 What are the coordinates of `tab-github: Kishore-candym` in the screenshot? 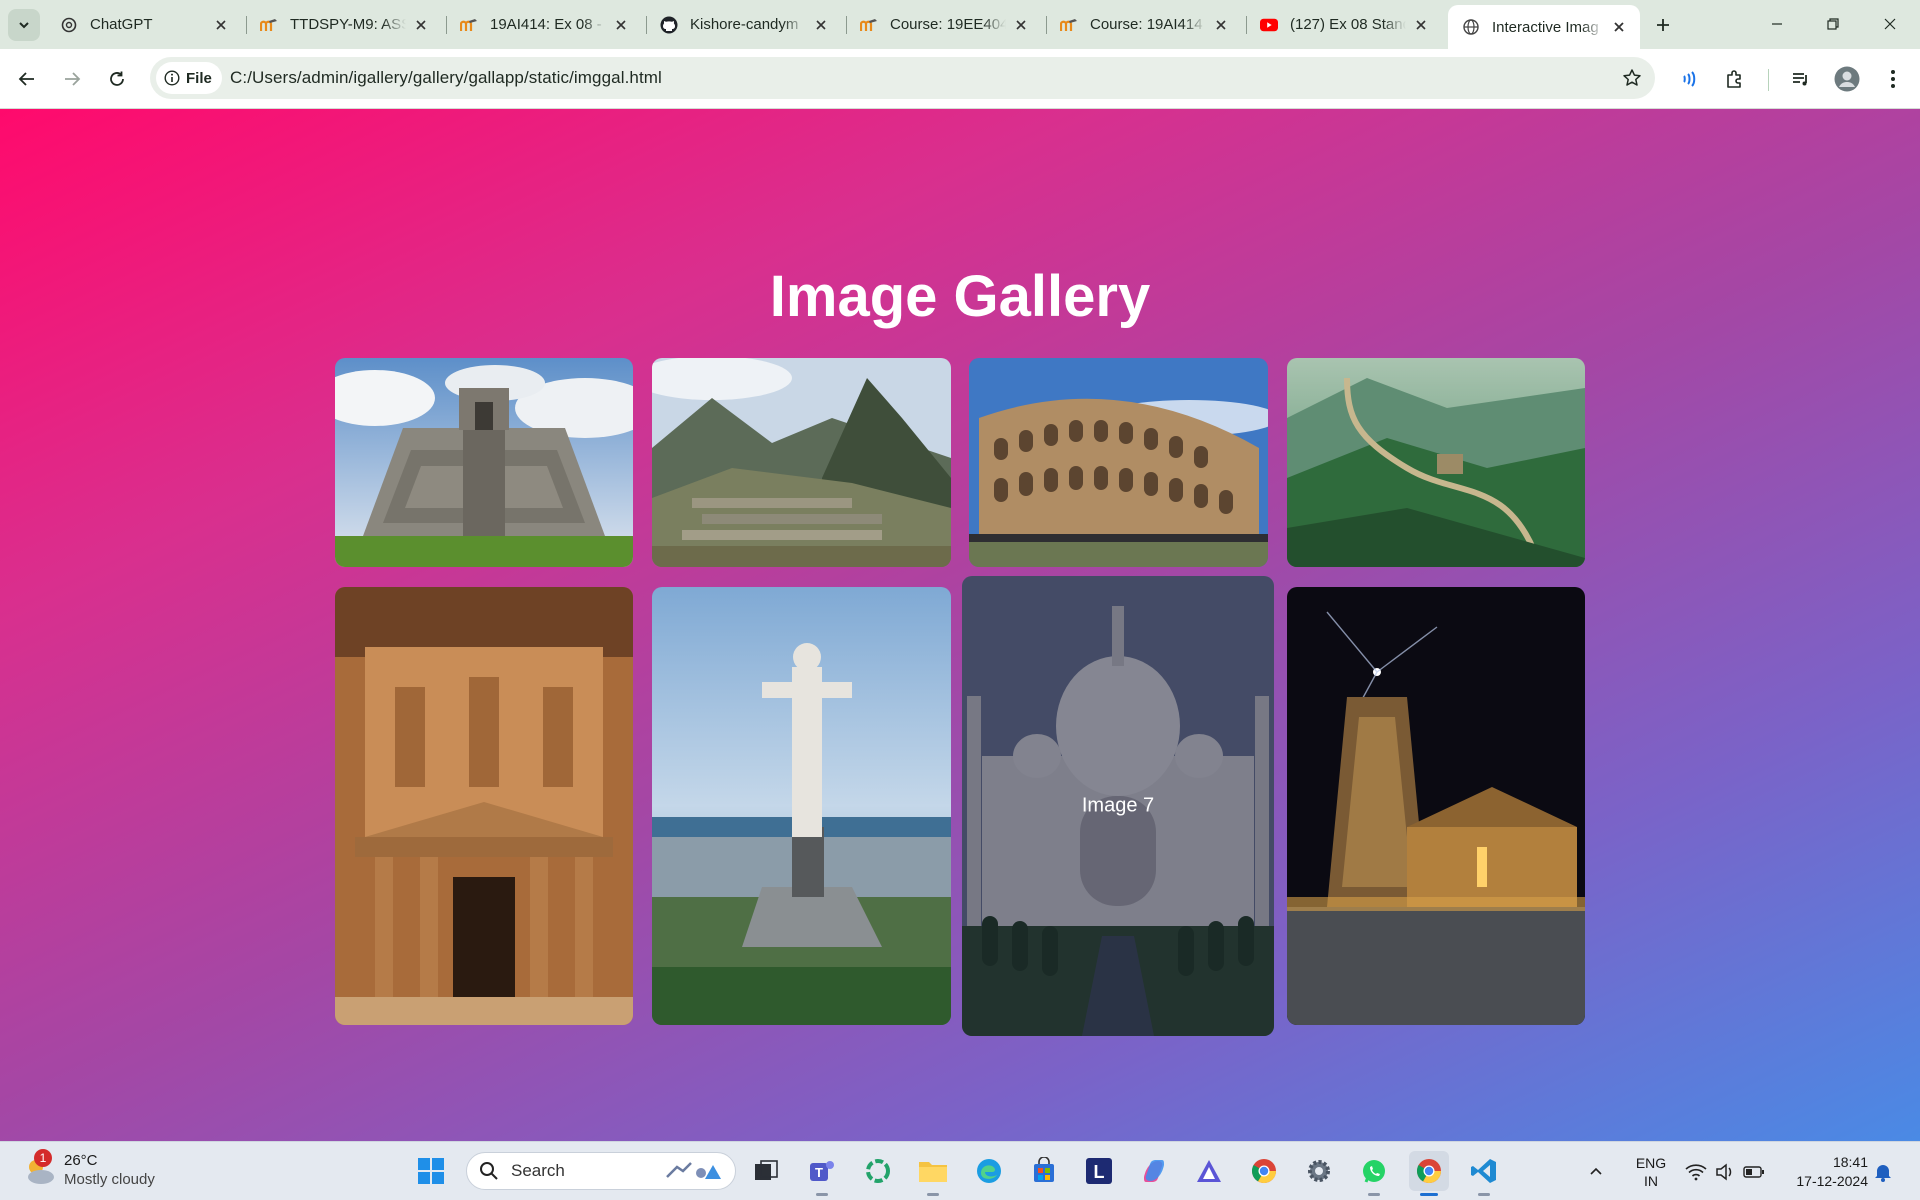 It's located at (744, 24).